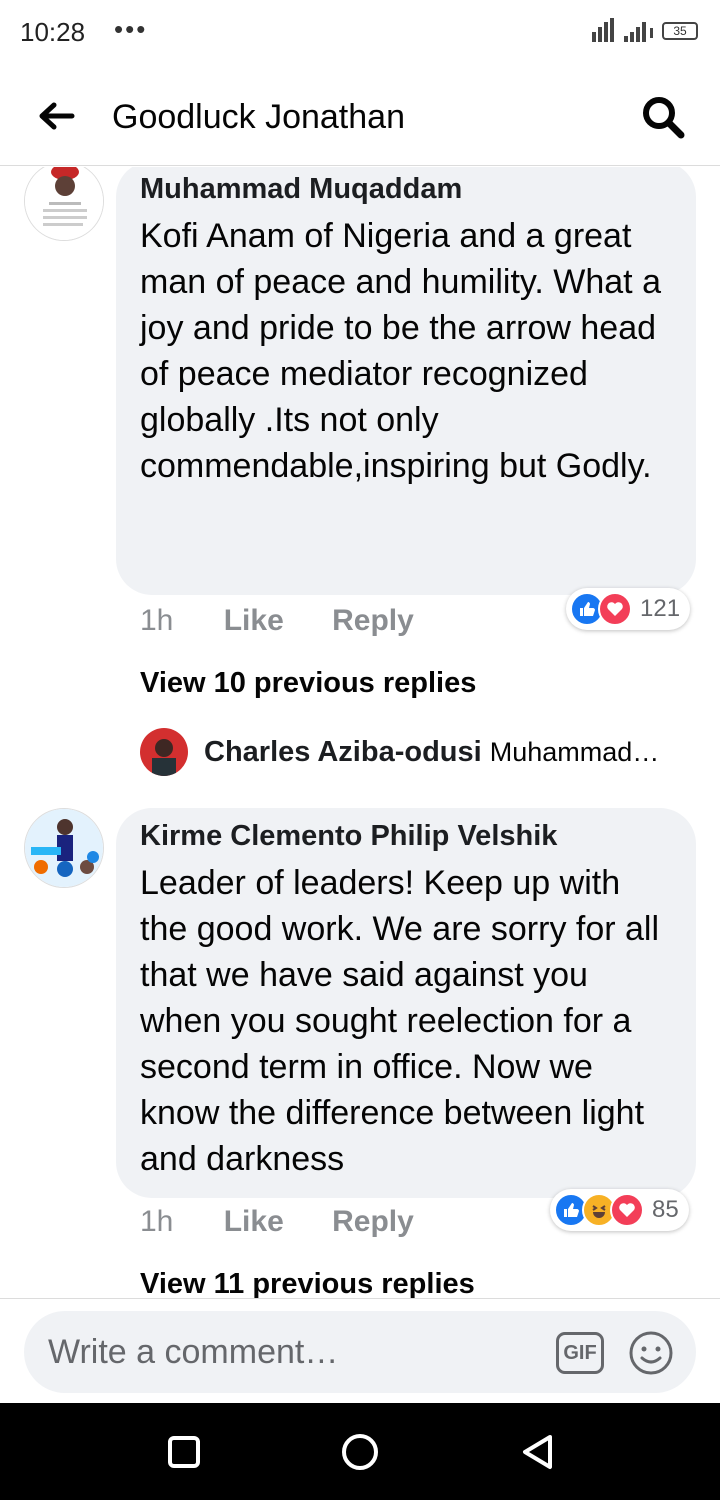 The width and height of the screenshot is (720, 1500). I want to click on page-header: Goodluck Jonathan, so click(360, 116).